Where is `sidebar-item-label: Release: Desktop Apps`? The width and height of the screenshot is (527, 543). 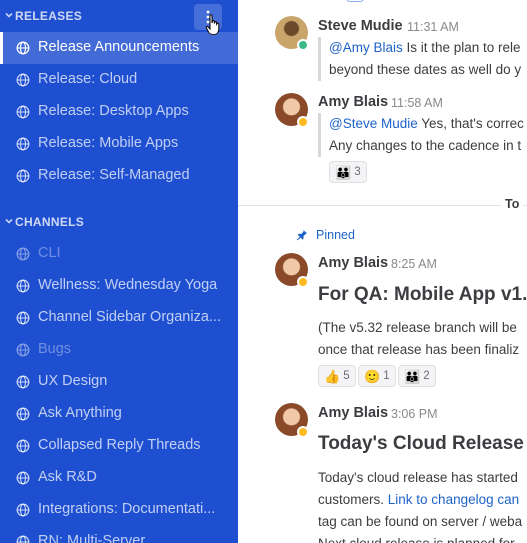 sidebar-item-label: Release: Desktop Apps is located at coordinates (113, 111).